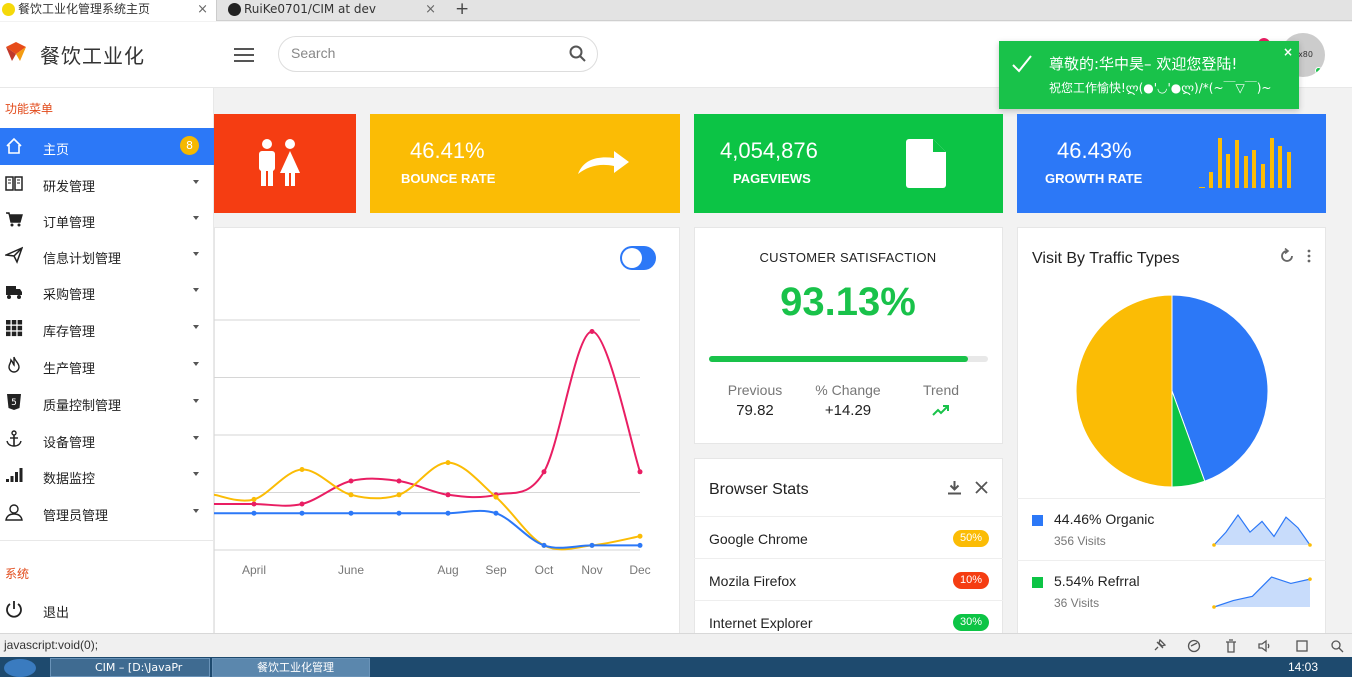  What do you see at coordinates (234, 9) in the screenshot?
I see `github-icon` at bounding box center [234, 9].